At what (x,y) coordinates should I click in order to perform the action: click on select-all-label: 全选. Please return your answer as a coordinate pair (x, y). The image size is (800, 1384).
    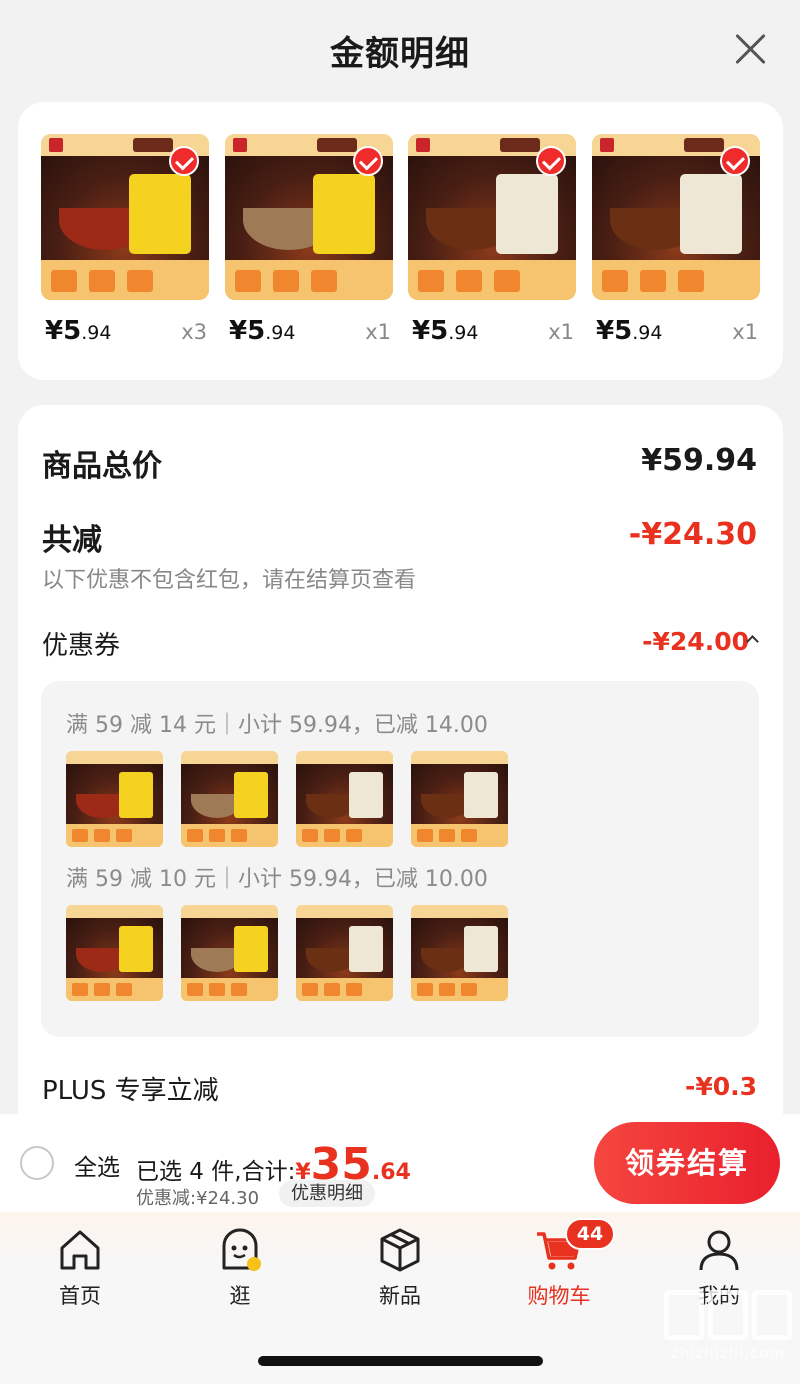
    Looking at the image, I should click on (97, 1165).